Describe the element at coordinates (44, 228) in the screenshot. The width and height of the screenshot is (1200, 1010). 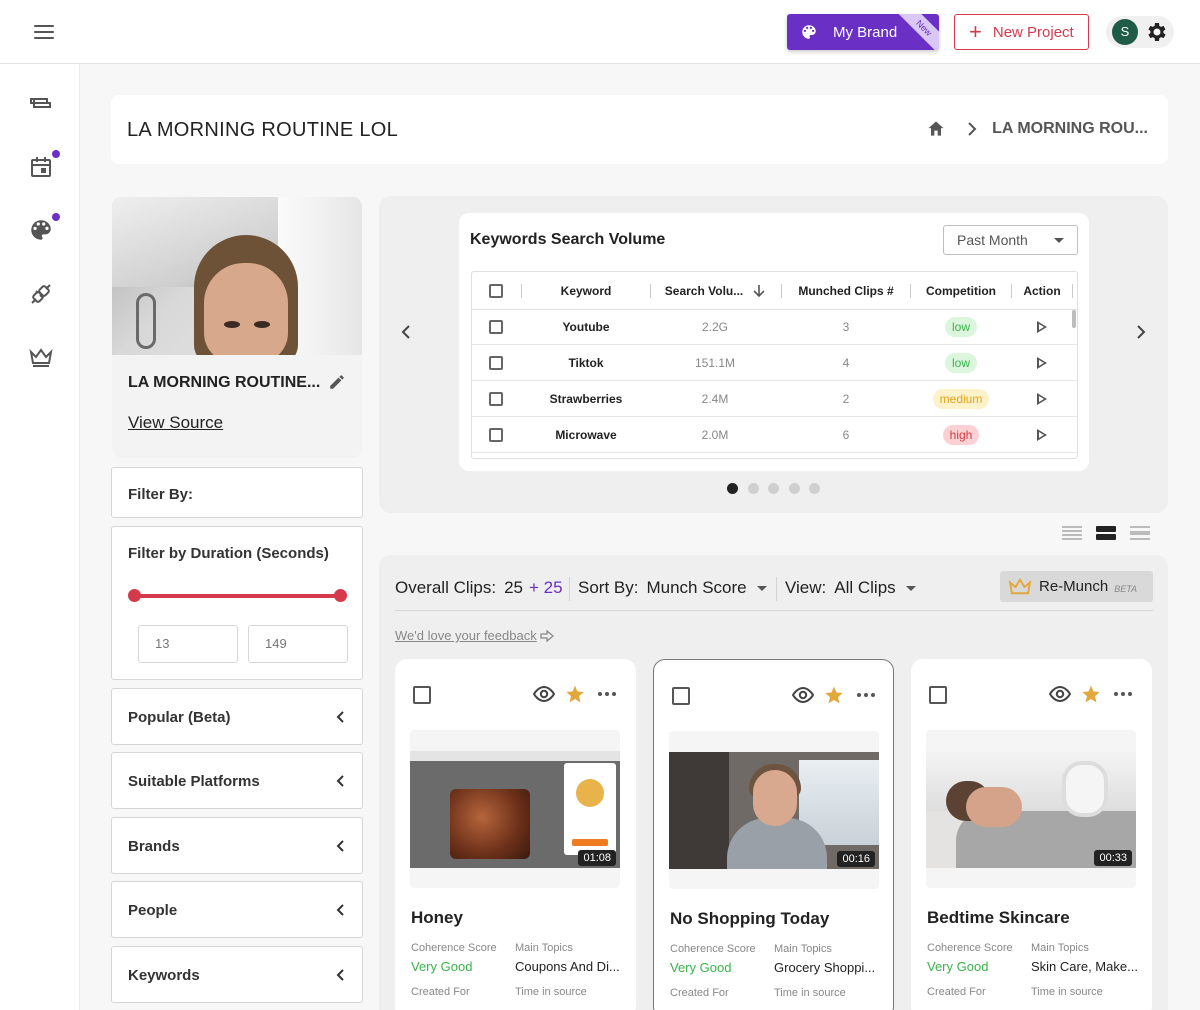
I see `palette-nav-icon` at that location.